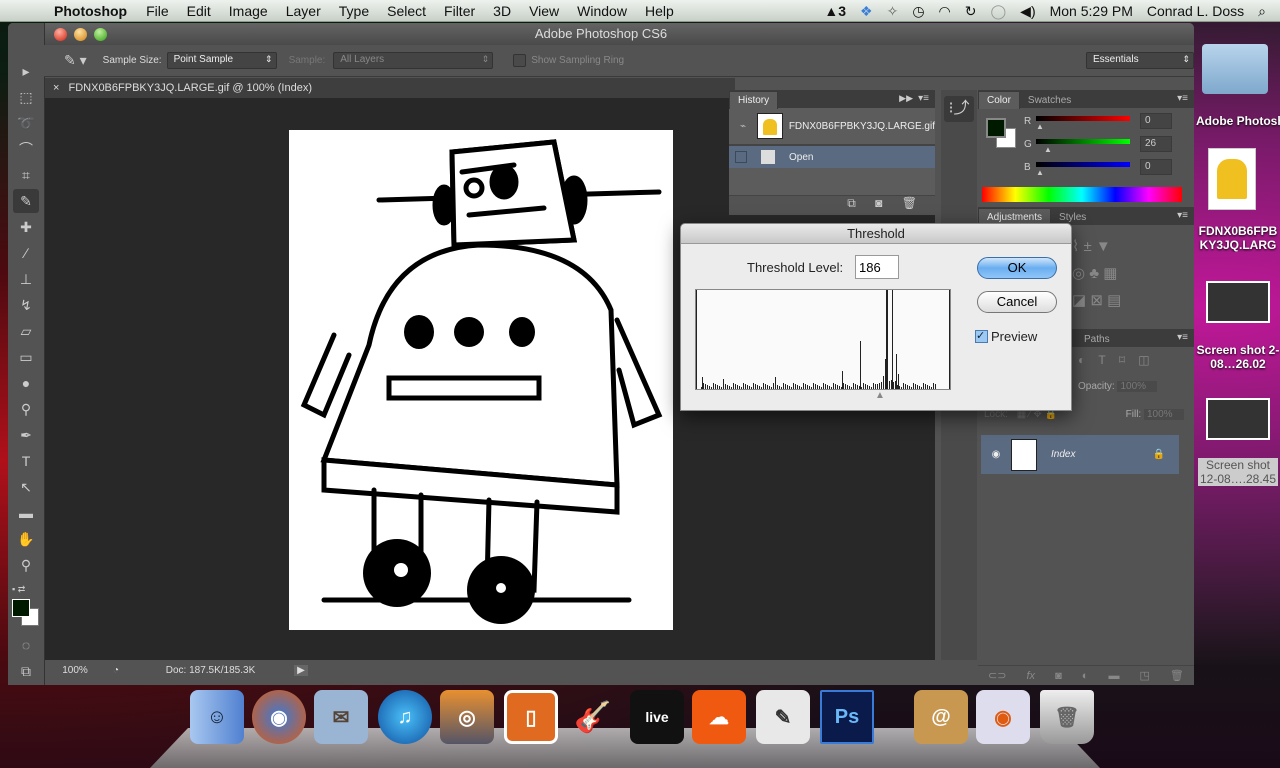  What do you see at coordinates (544, 11) in the screenshot?
I see `menu-view: View` at bounding box center [544, 11].